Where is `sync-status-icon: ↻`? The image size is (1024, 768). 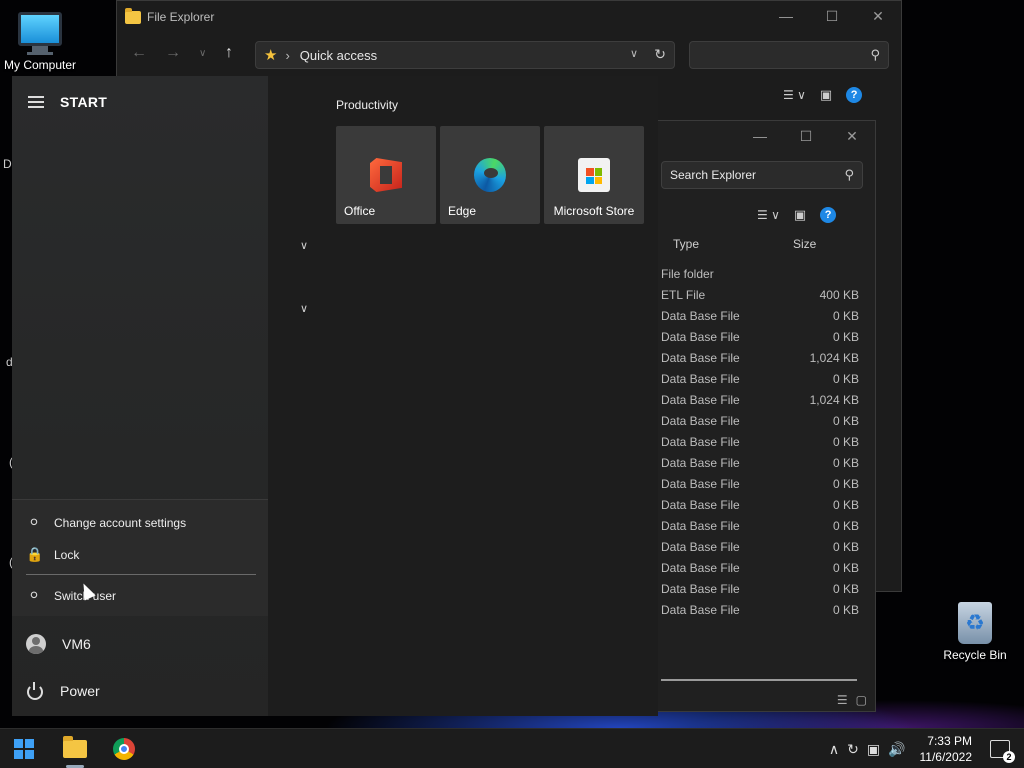
sync-status-icon: ↻ is located at coordinates (853, 749).